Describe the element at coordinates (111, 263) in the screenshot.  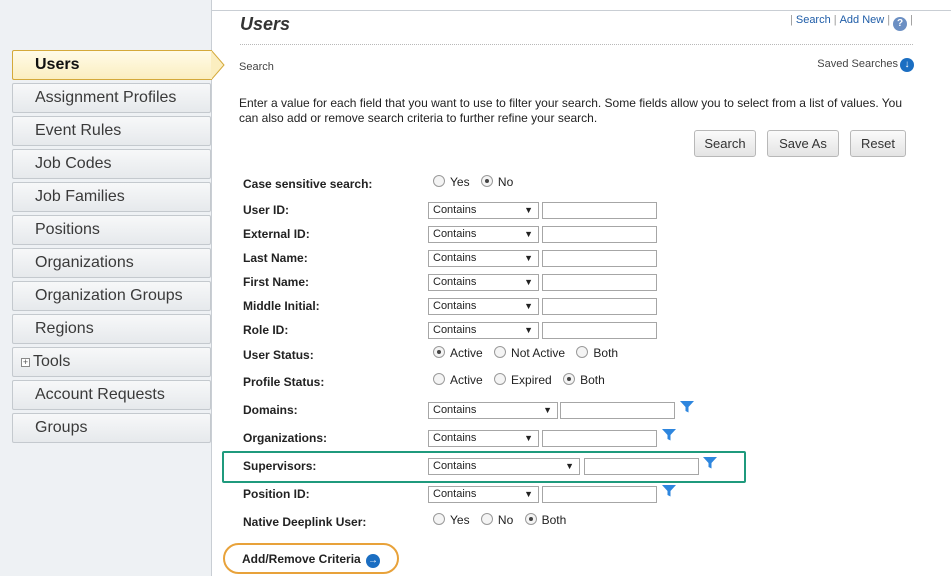
I see `sidebar-item-organizations: Organizations` at that location.